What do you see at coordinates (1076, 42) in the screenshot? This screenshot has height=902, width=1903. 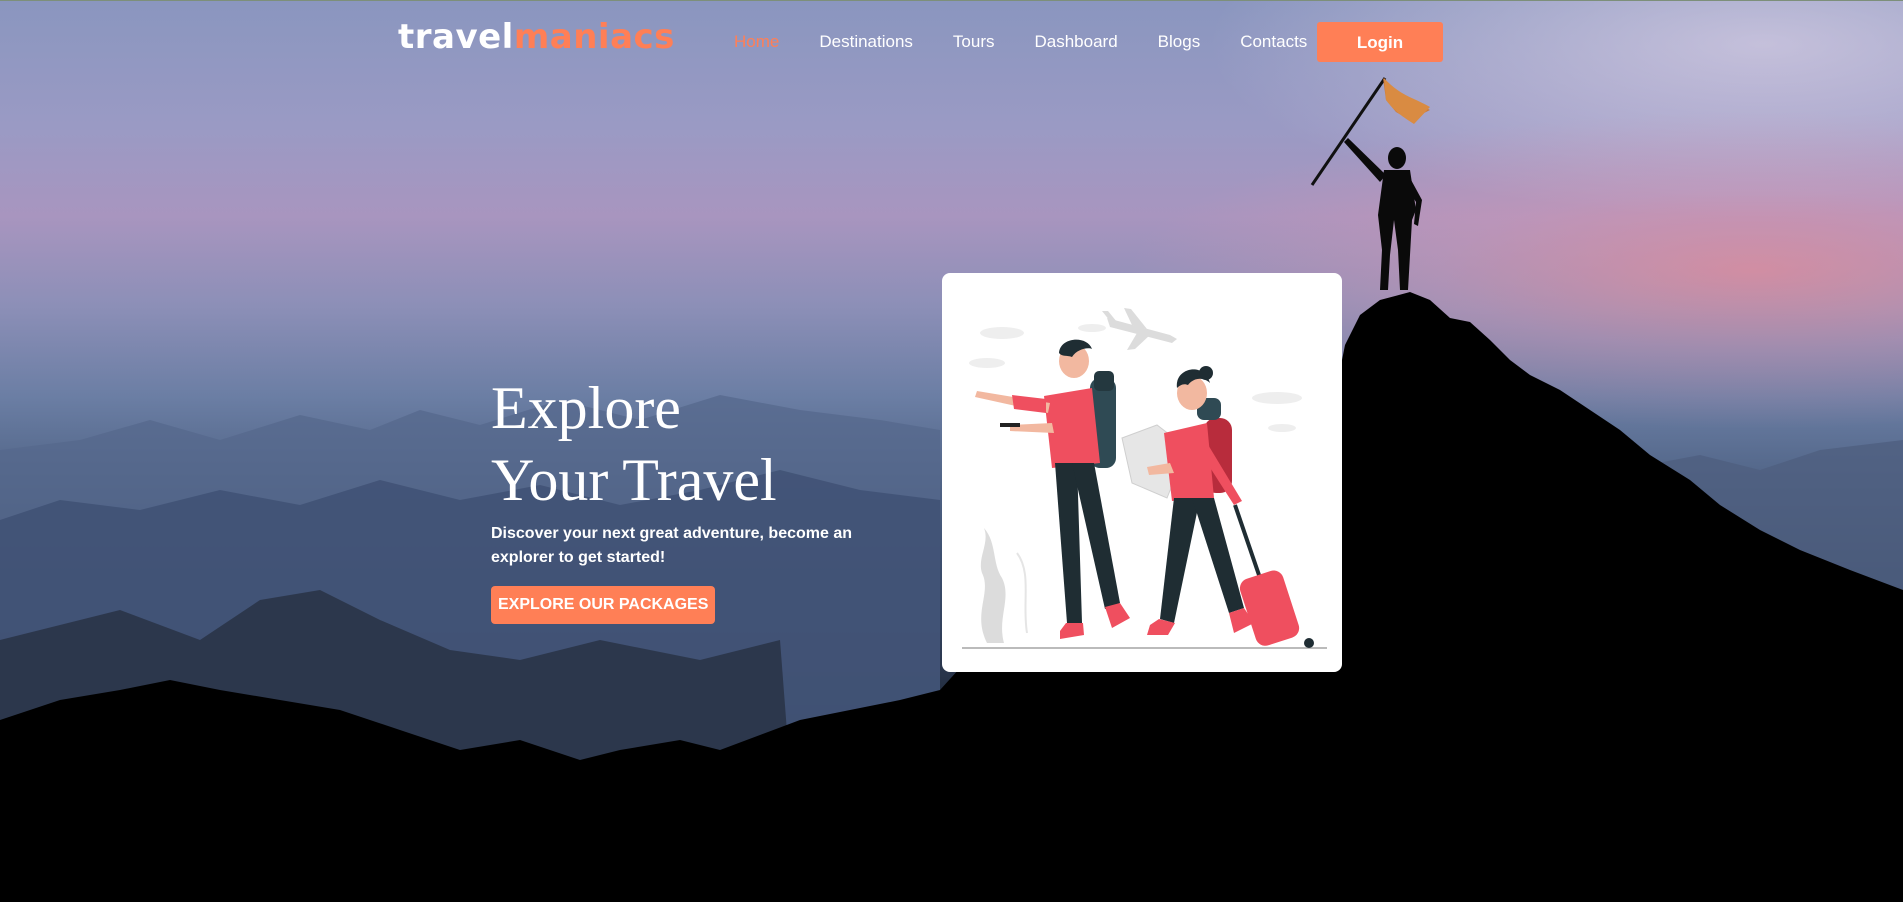 I see `nav-item-dashboard: Dashboard` at bounding box center [1076, 42].